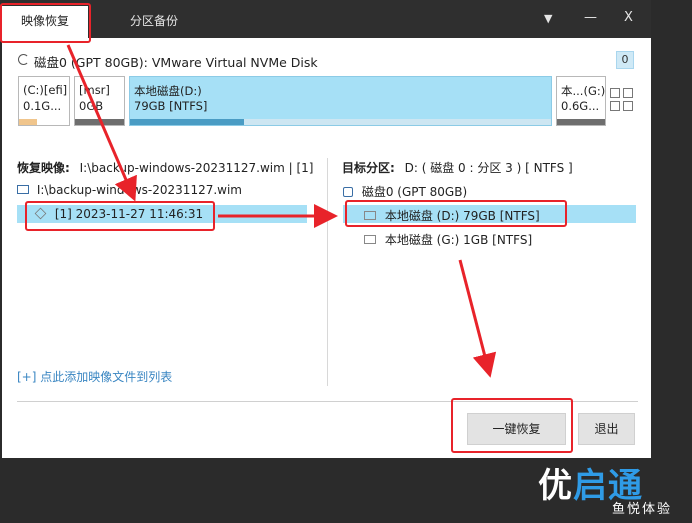 Image resolution: width=692 pixels, height=523 pixels. I want to click on arrow-target-to-button, so click(477, 318).